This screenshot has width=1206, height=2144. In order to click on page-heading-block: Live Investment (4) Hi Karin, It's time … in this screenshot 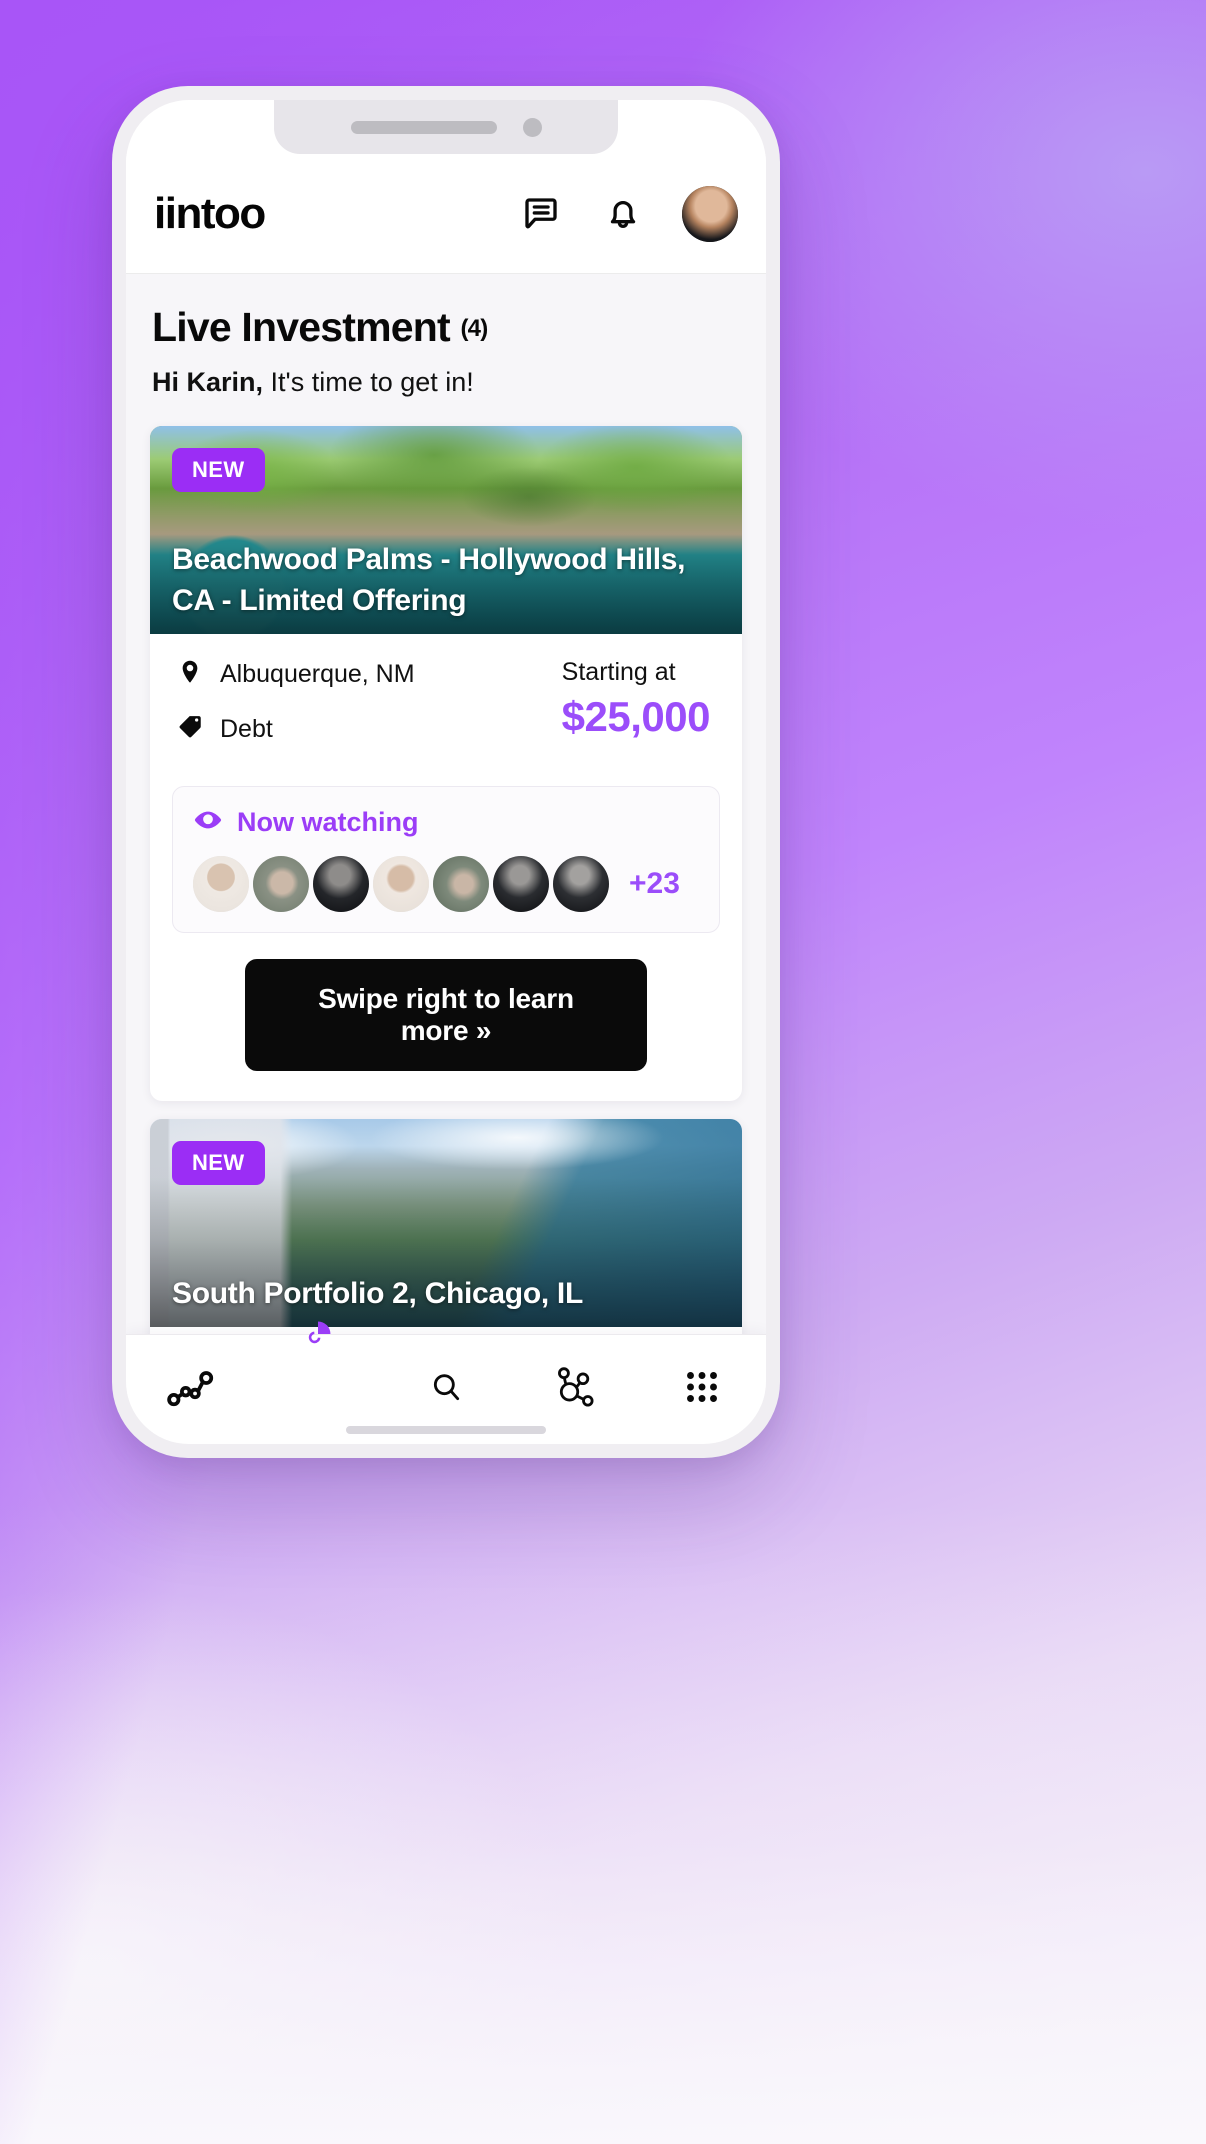, I will do `click(446, 341)`.